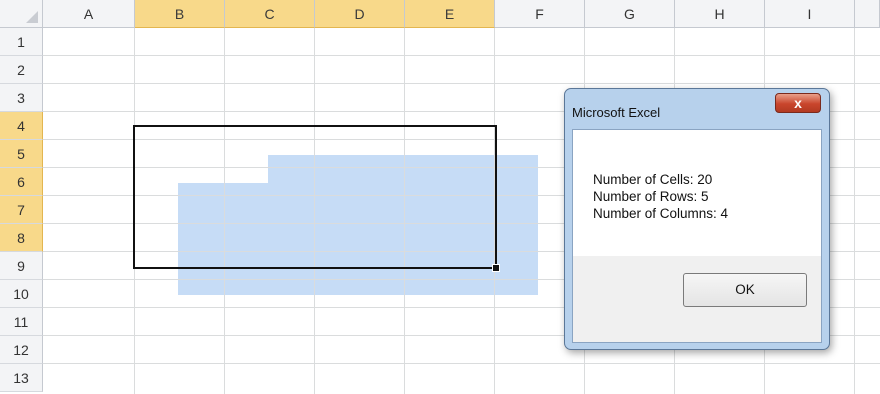  What do you see at coordinates (630, 14) in the screenshot?
I see `column-header-g: G` at bounding box center [630, 14].